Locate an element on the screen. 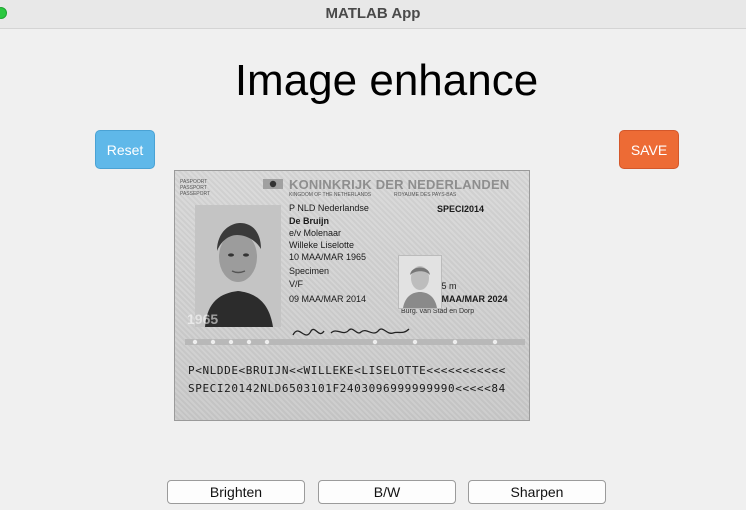 The height and width of the screenshot is (510, 746). passport-ghost-photo is located at coordinates (420, 282).